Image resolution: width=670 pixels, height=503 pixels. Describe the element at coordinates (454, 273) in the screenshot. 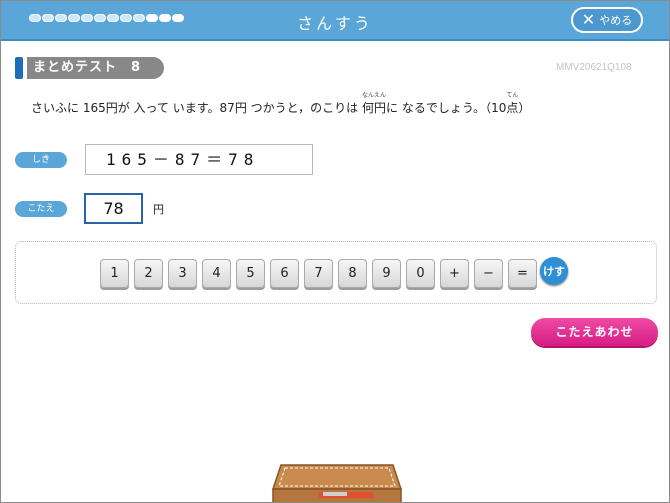

I see `keypad-key: +` at that location.